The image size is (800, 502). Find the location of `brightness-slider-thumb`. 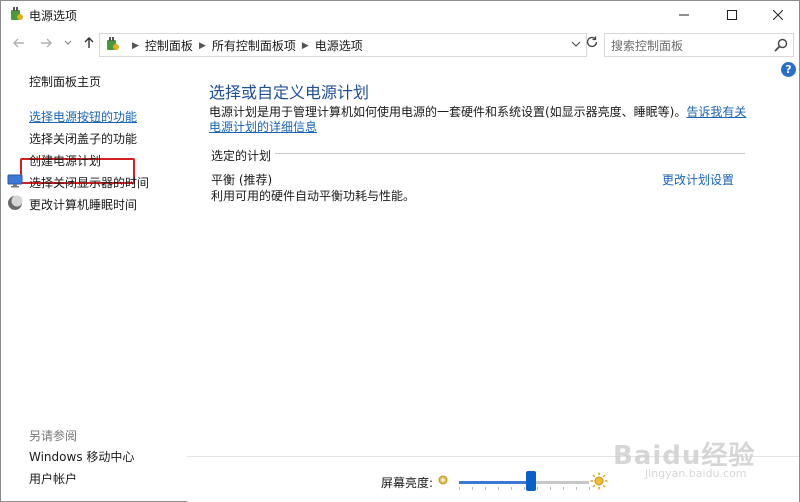

brightness-slider-thumb is located at coordinates (530, 481).